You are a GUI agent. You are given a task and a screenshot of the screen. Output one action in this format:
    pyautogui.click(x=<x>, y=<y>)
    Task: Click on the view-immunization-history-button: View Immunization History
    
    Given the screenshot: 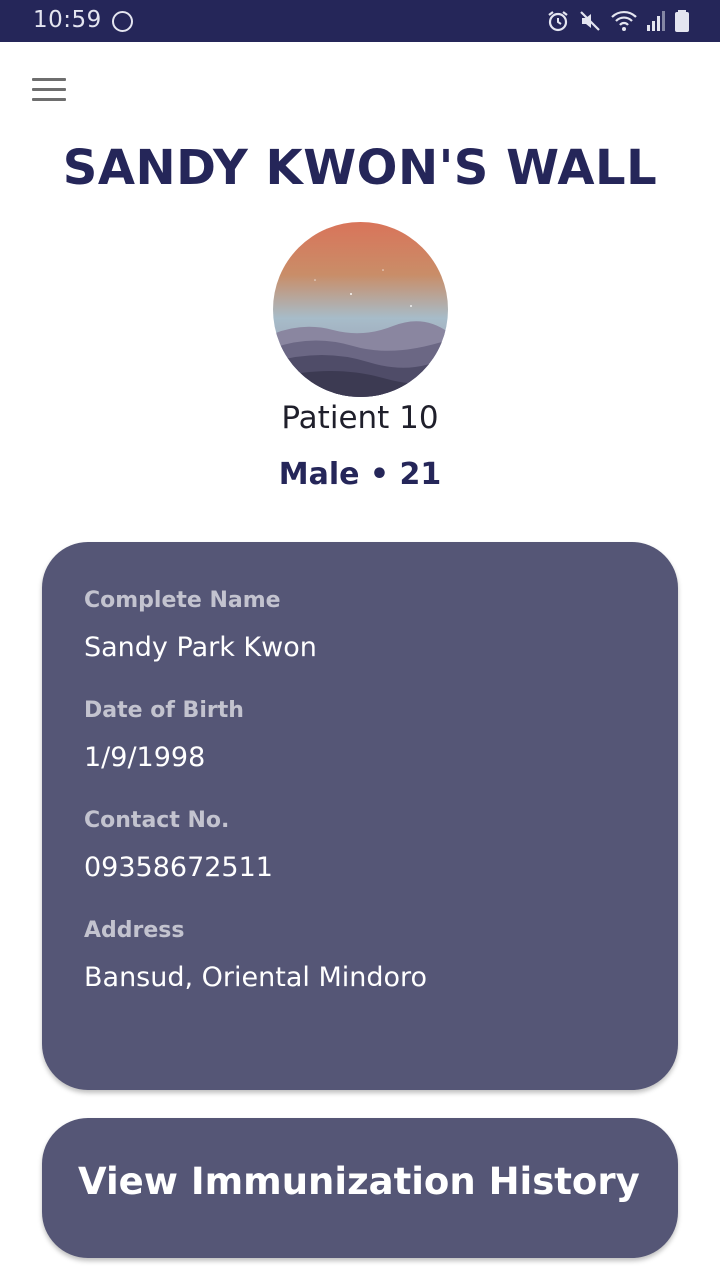 What is the action you would take?
    pyautogui.click(x=360, y=1188)
    